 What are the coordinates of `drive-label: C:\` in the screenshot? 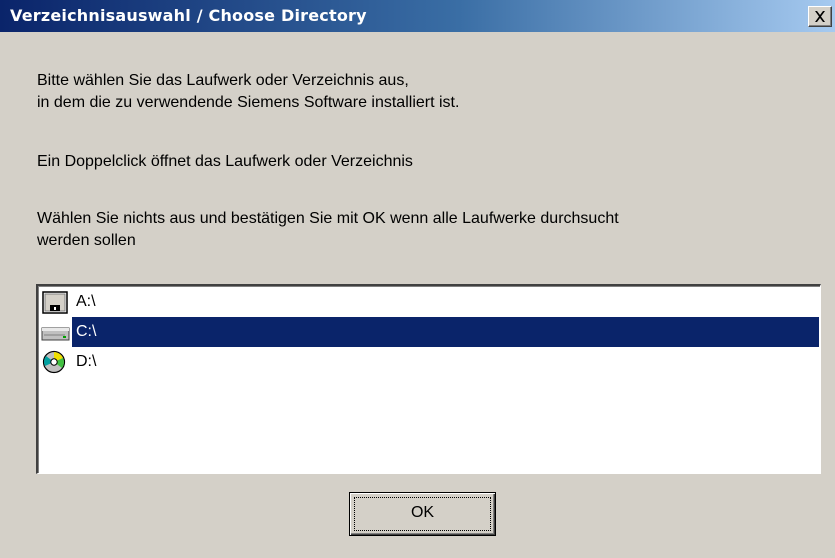 It's located at (86, 331).